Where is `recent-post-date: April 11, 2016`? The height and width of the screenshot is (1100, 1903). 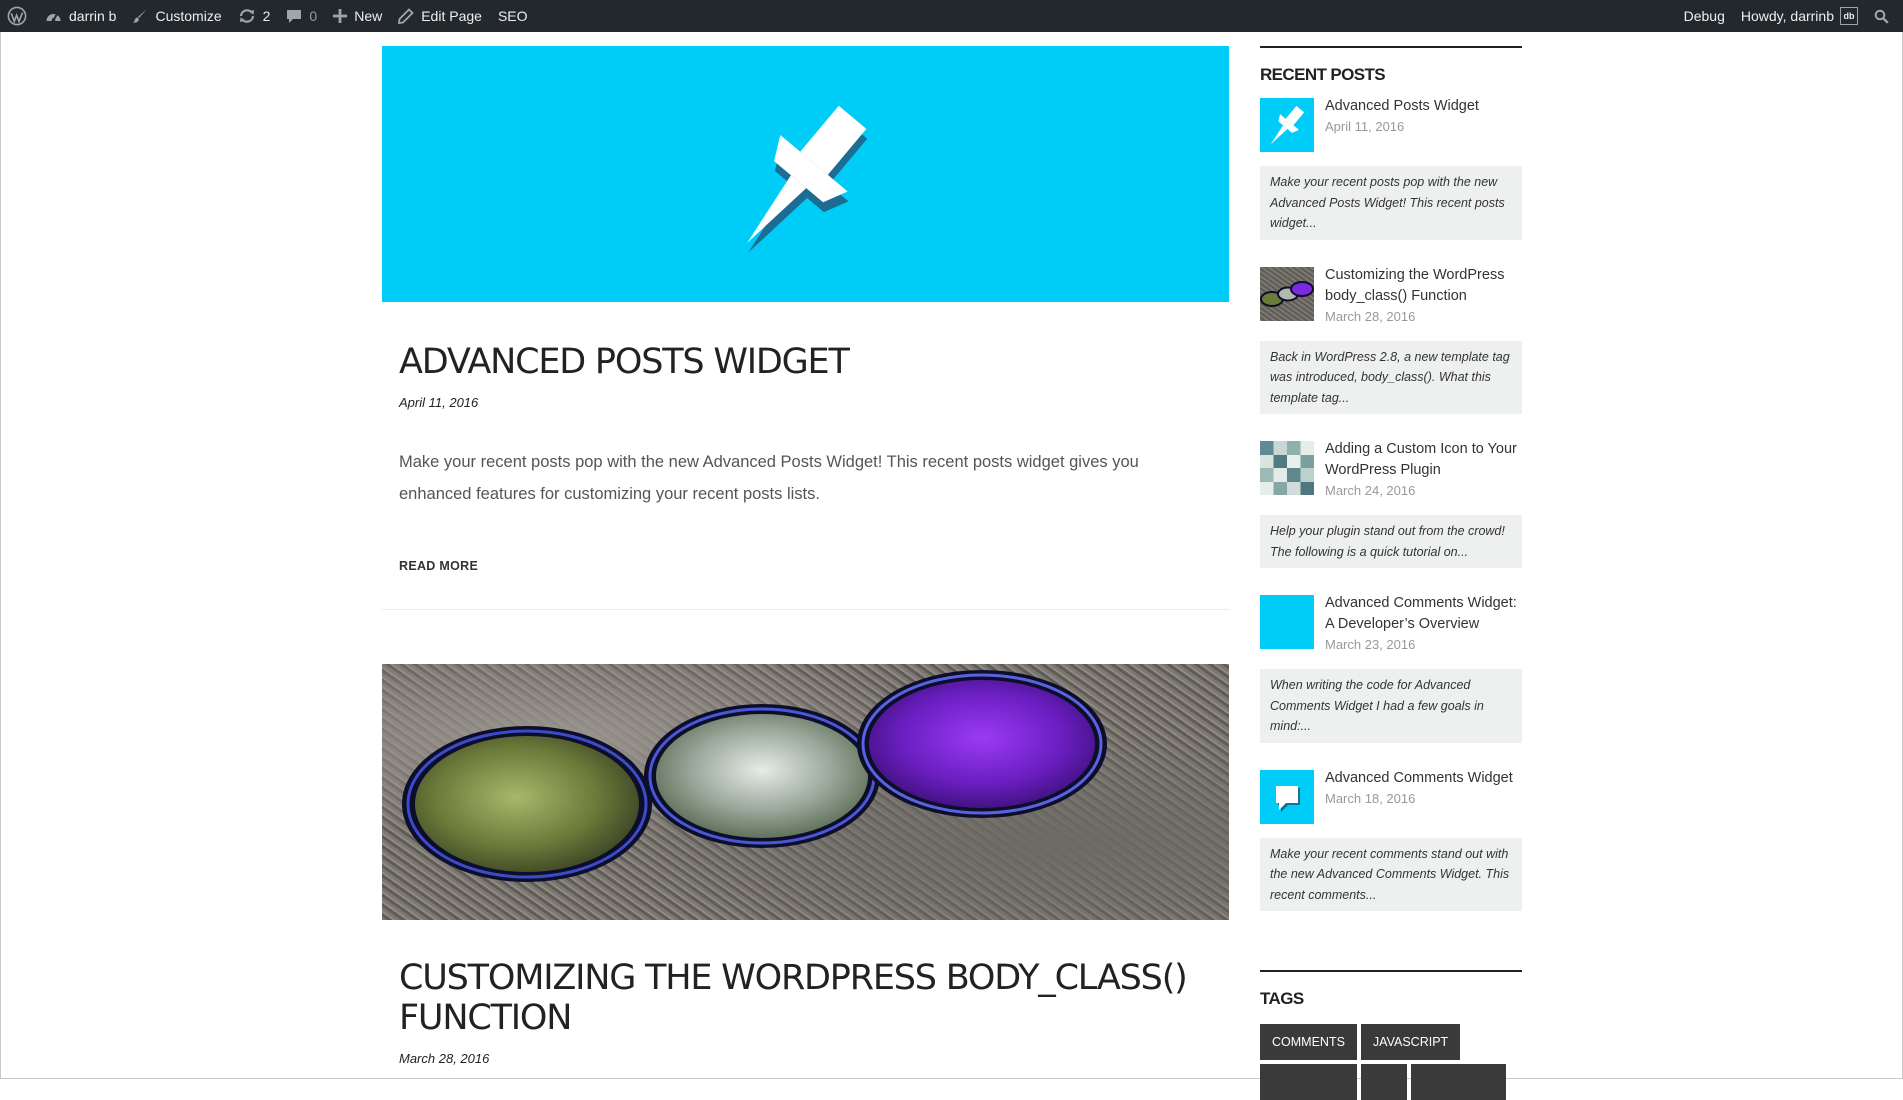 recent-post-date: April 11, 2016 is located at coordinates (1365, 126).